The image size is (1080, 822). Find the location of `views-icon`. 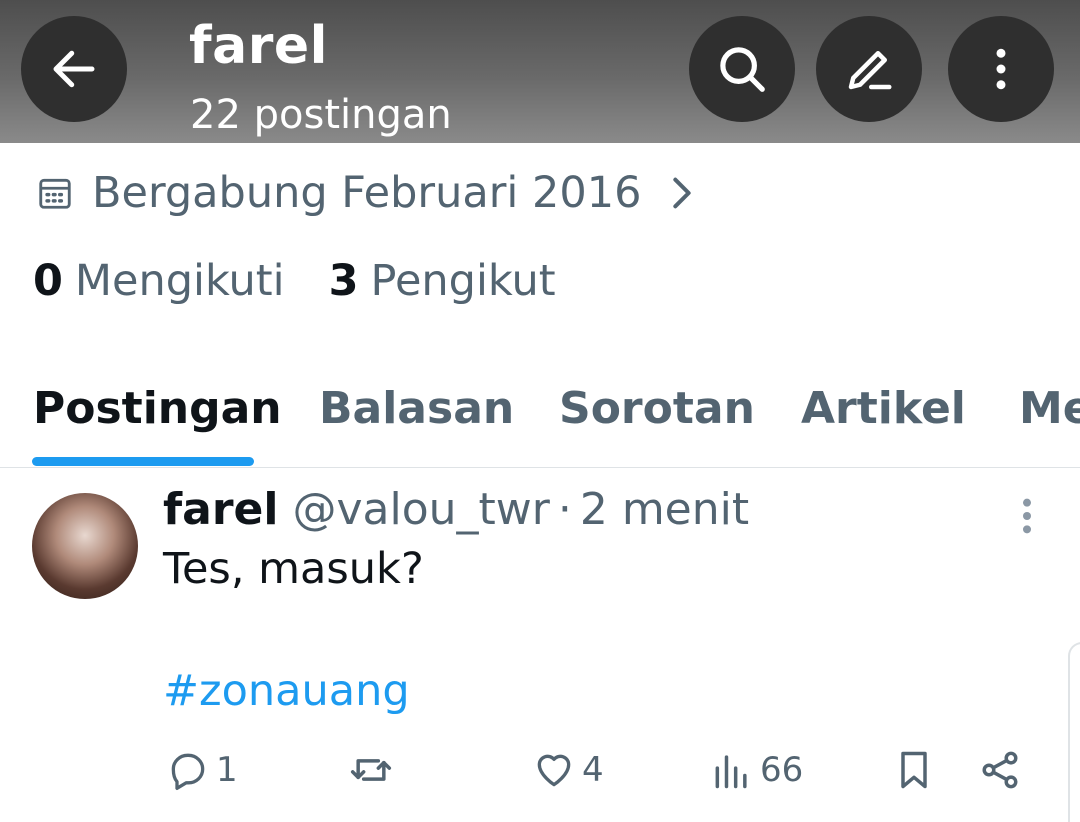

views-icon is located at coordinates (731, 772).